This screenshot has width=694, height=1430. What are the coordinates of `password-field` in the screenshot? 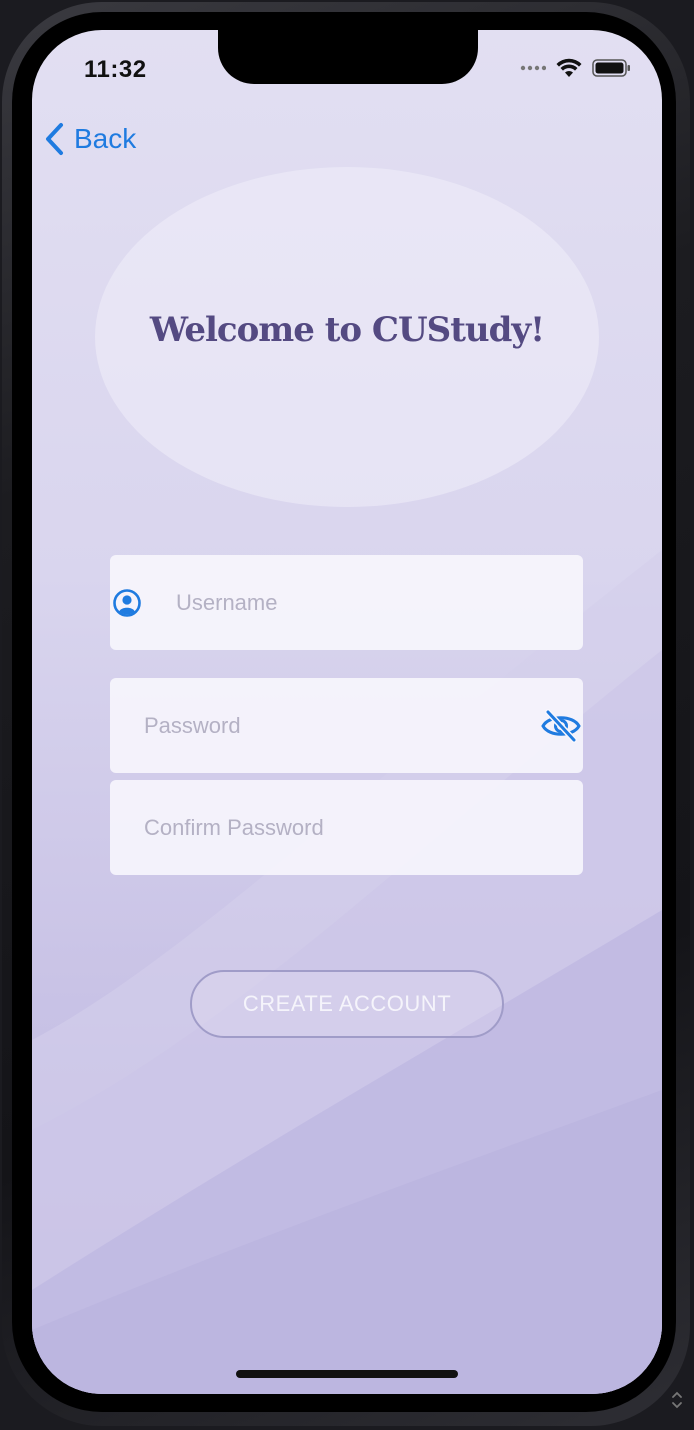 It's located at (346, 725).